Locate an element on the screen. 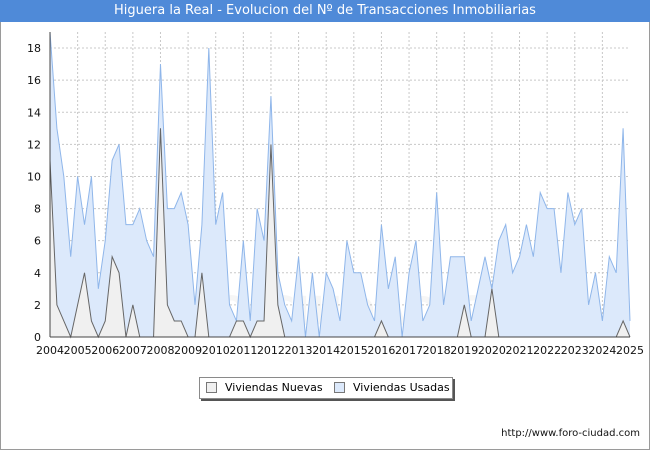 The height and width of the screenshot is (450, 650). y-tick-label: 2 is located at coordinates (37, 305).